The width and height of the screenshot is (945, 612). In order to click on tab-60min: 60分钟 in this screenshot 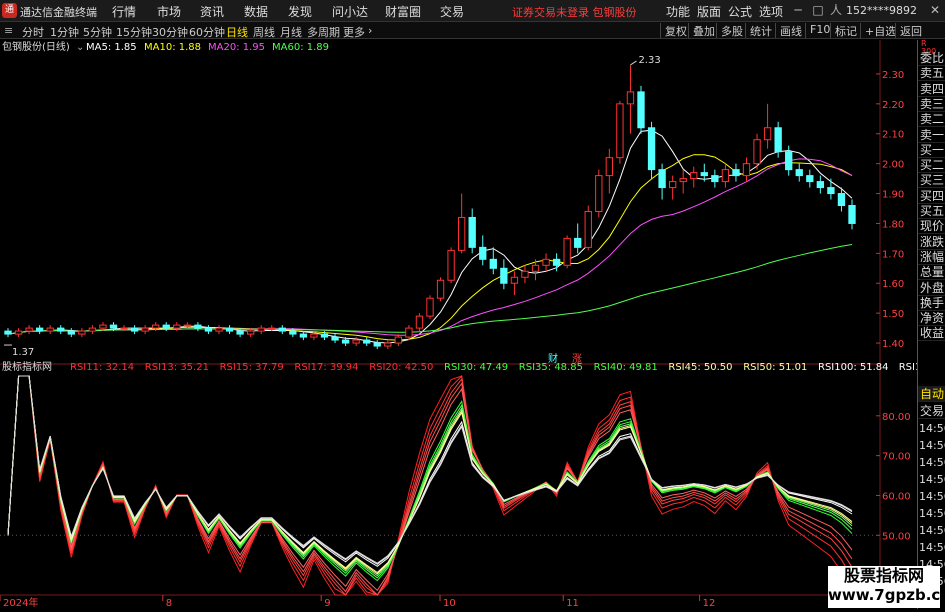, I will do `click(207, 32)`.